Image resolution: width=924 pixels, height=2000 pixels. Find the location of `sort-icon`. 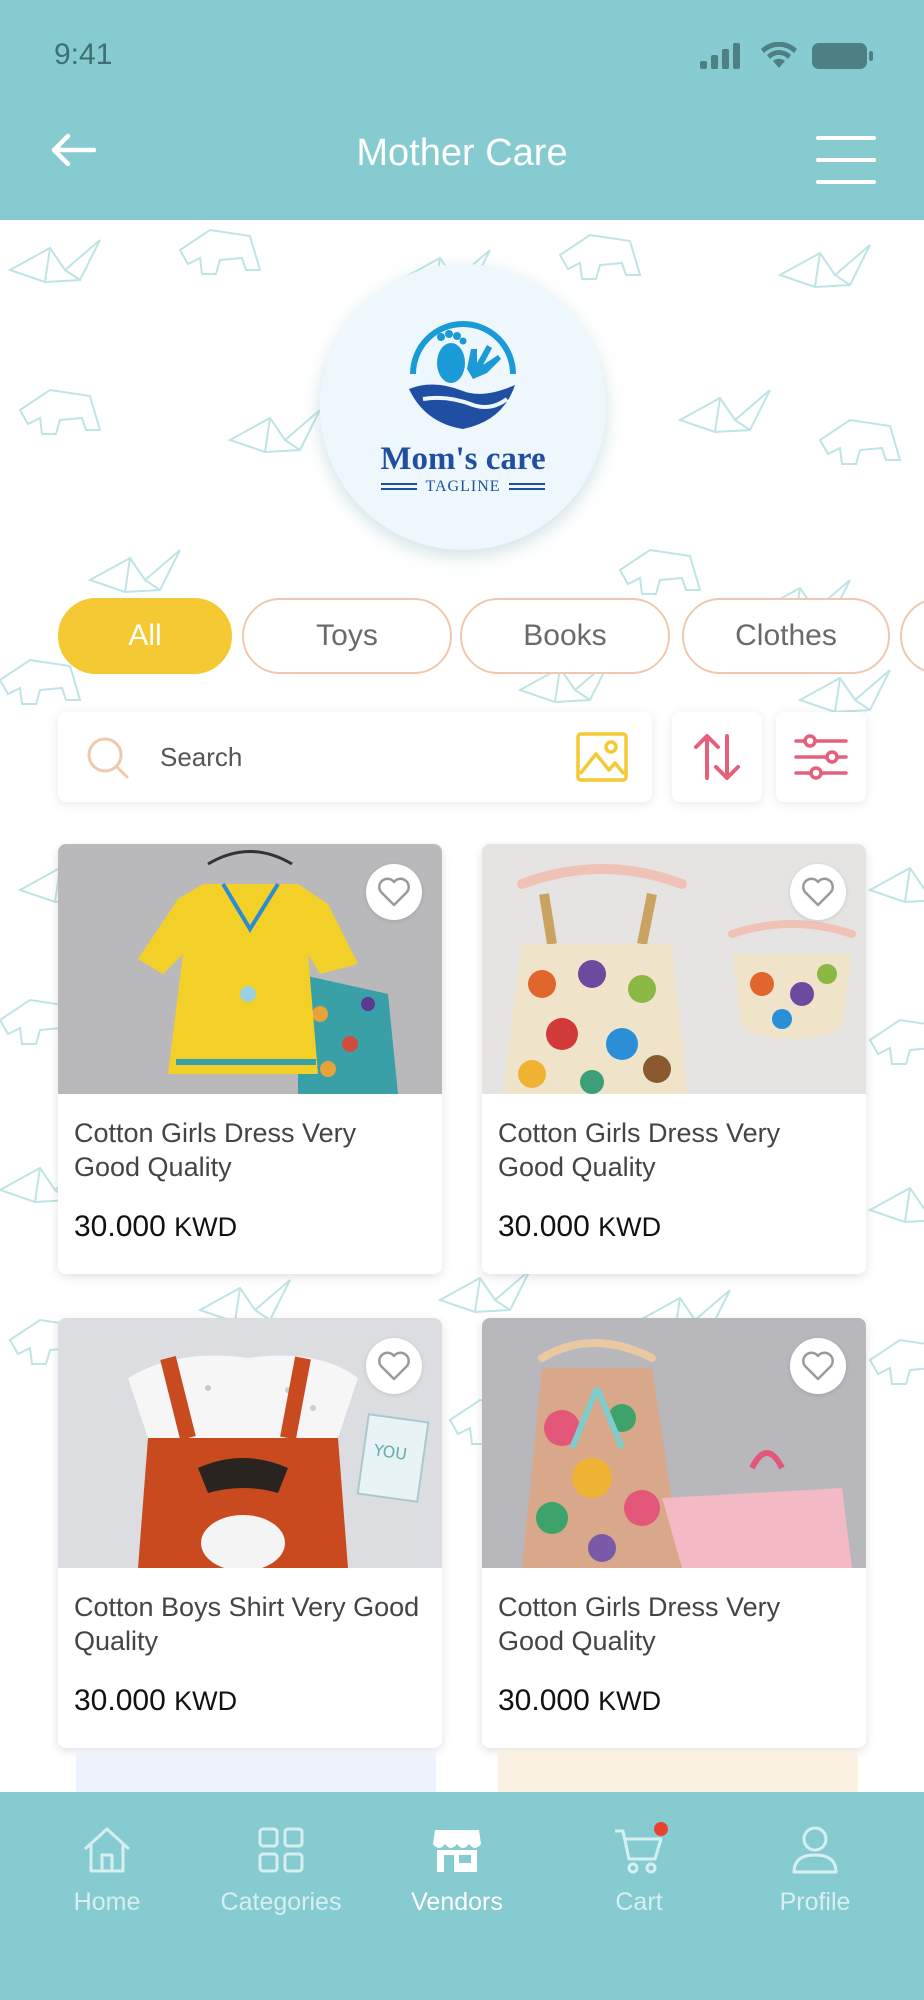

sort-icon is located at coordinates (717, 757).